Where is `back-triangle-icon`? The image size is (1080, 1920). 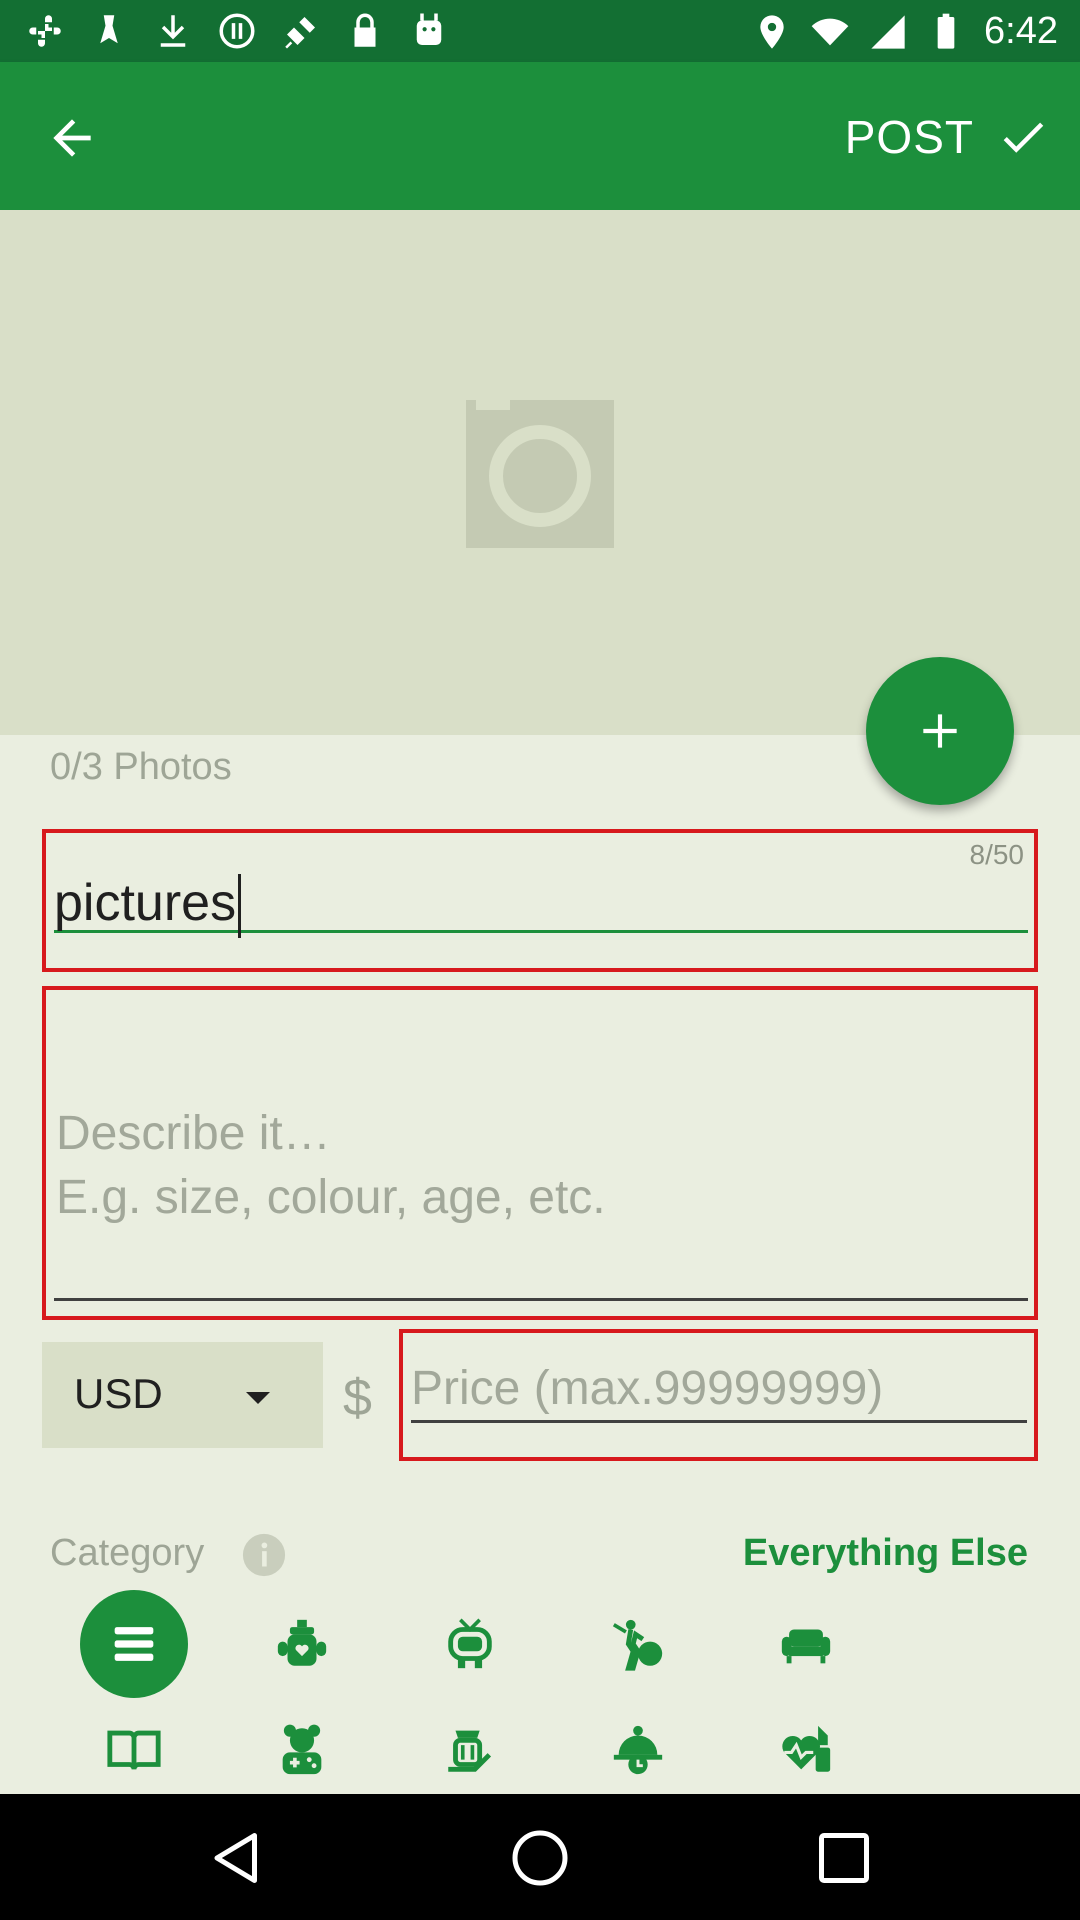
back-triangle-icon is located at coordinates (237, 1858).